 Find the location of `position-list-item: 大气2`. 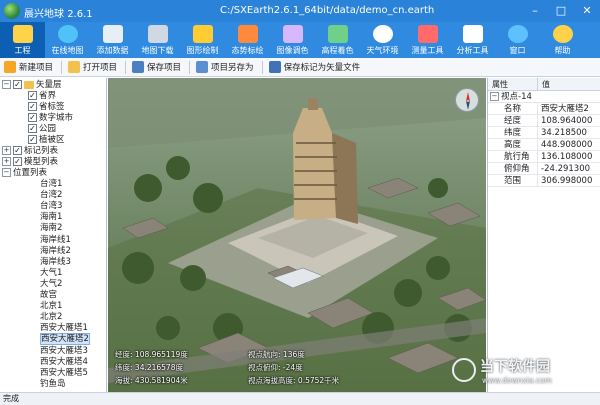

position-list-item: 大气2 is located at coordinates (51, 284).